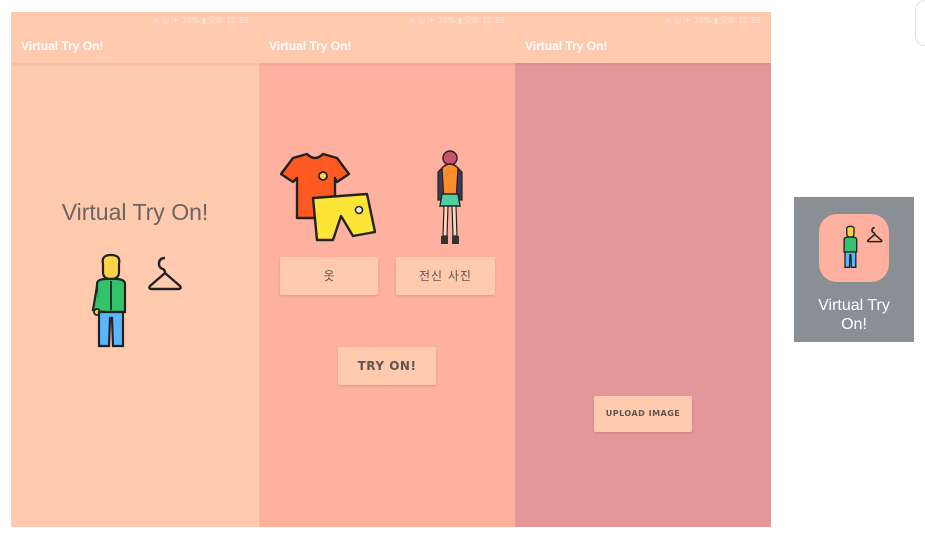  What do you see at coordinates (854, 324) in the screenshot?
I see `launcher-label-line2: On!` at bounding box center [854, 324].